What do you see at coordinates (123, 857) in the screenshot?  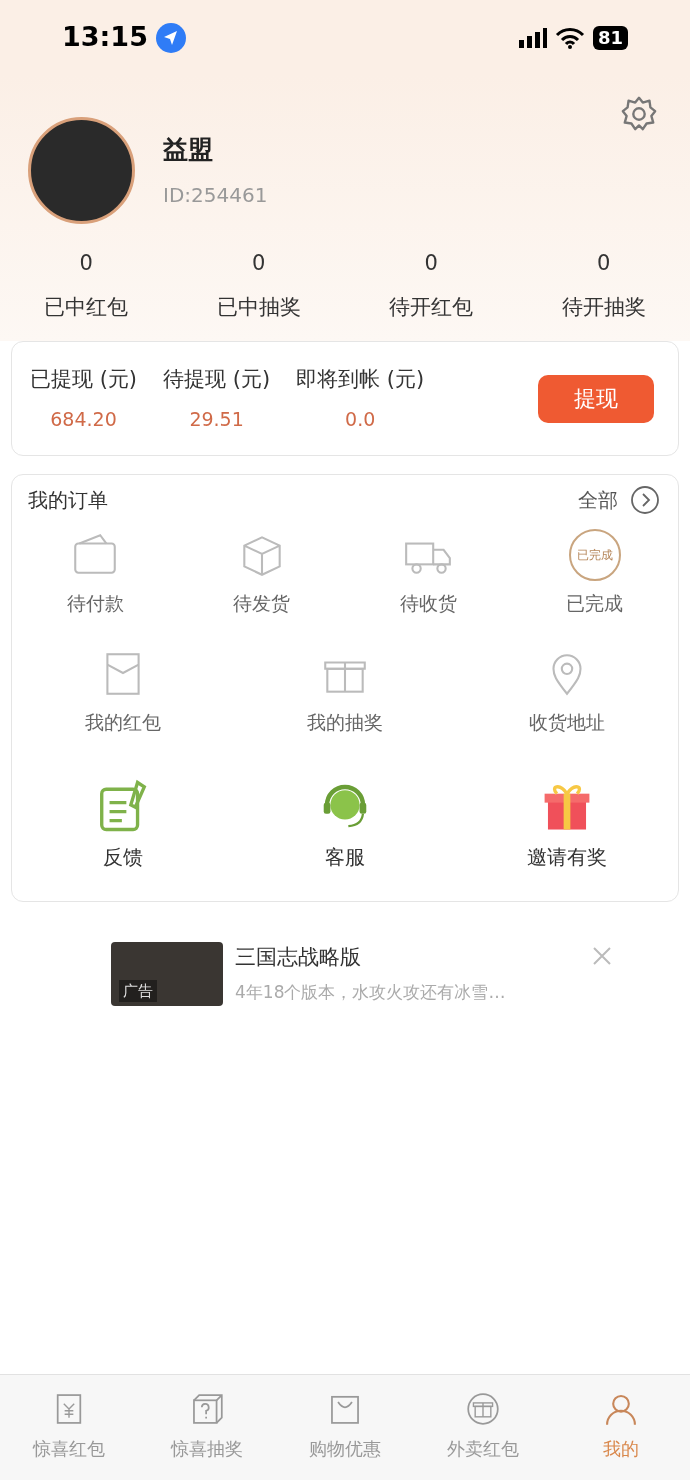 I see `service-item: 反馈` at bounding box center [123, 857].